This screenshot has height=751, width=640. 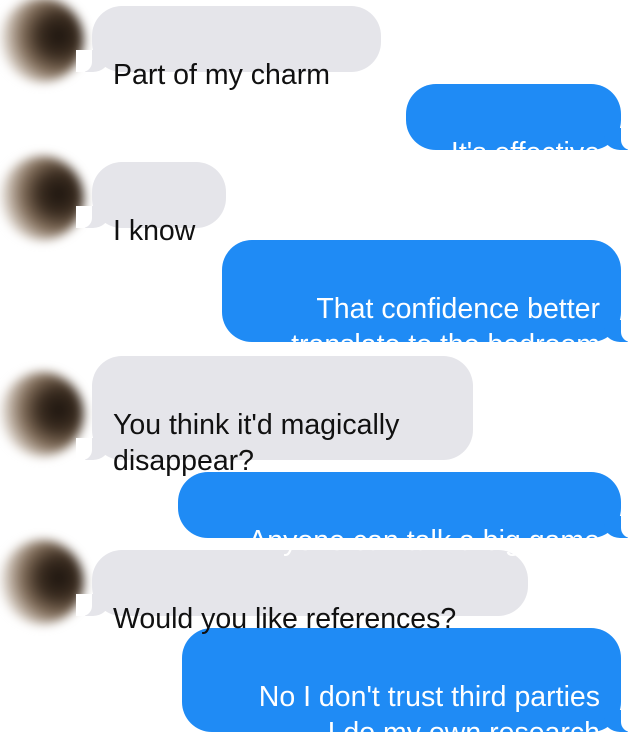 I want to click on message-text: You think it'd magically disappear?, so click(x=256, y=443).